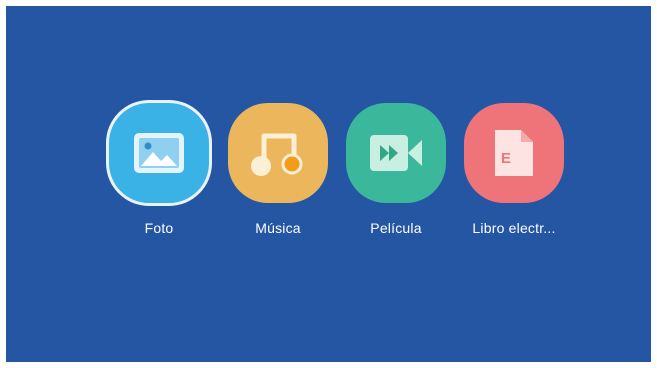  What do you see at coordinates (278, 228) in the screenshot?
I see `app-label-music: Música` at bounding box center [278, 228].